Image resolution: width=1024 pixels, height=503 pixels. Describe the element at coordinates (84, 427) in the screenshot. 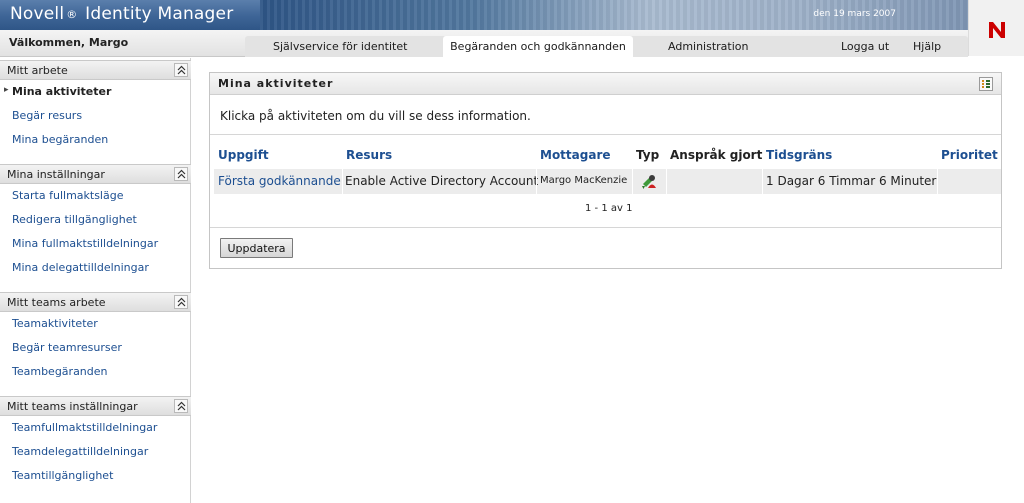

I see `sidebar-item-team-proxy-assignments: Teamfullmaktstilldelningar` at that location.